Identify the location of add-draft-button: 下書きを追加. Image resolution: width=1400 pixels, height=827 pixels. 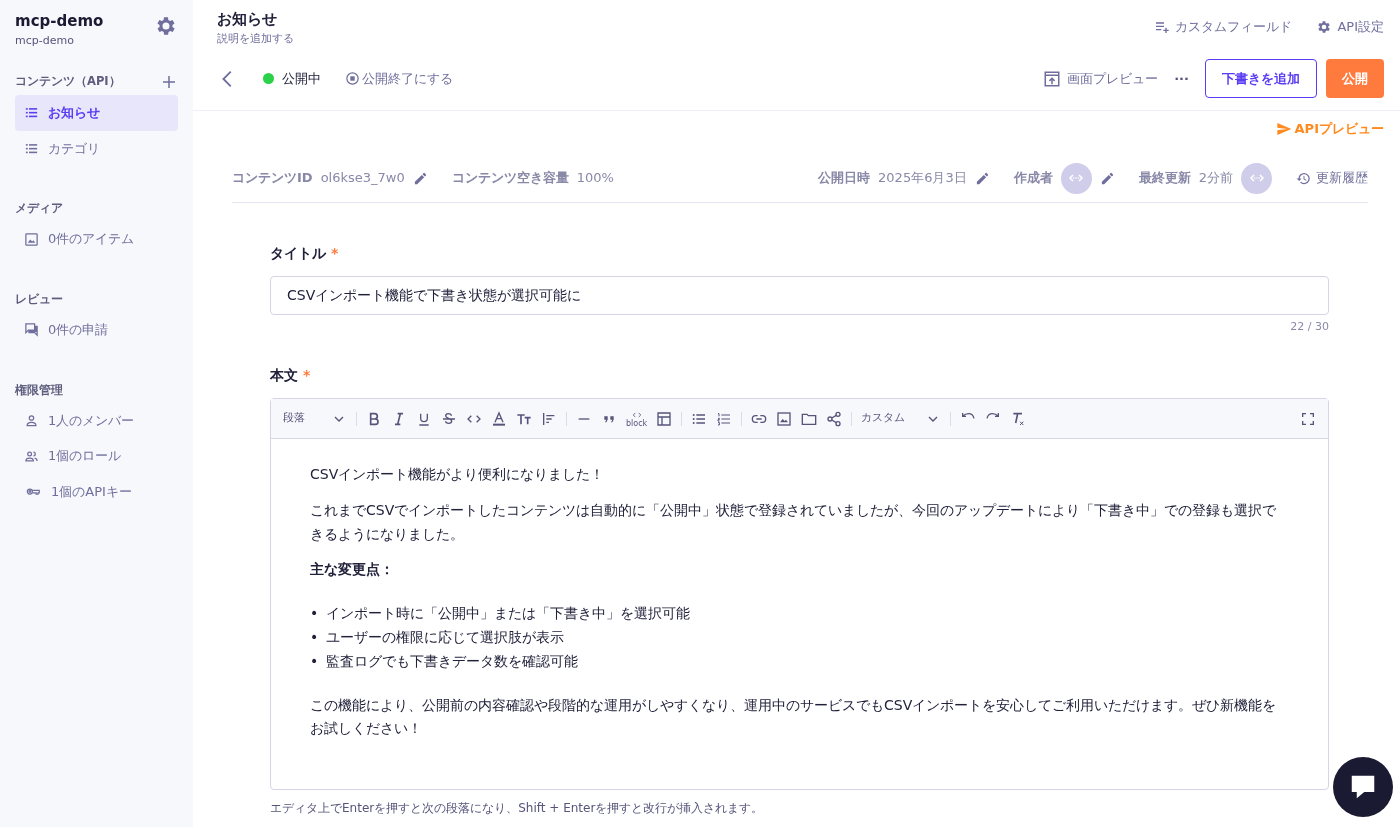
(1261, 78).